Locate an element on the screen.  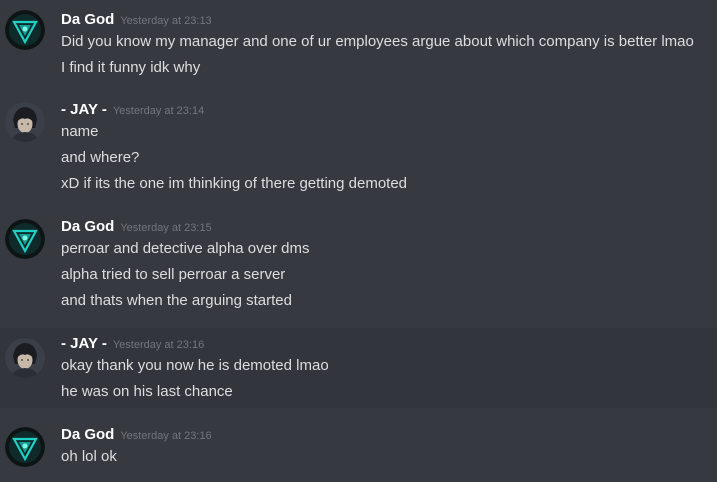
message-header: - JAY - Yesterday at 23:16 is located at coordinates (132, 344).